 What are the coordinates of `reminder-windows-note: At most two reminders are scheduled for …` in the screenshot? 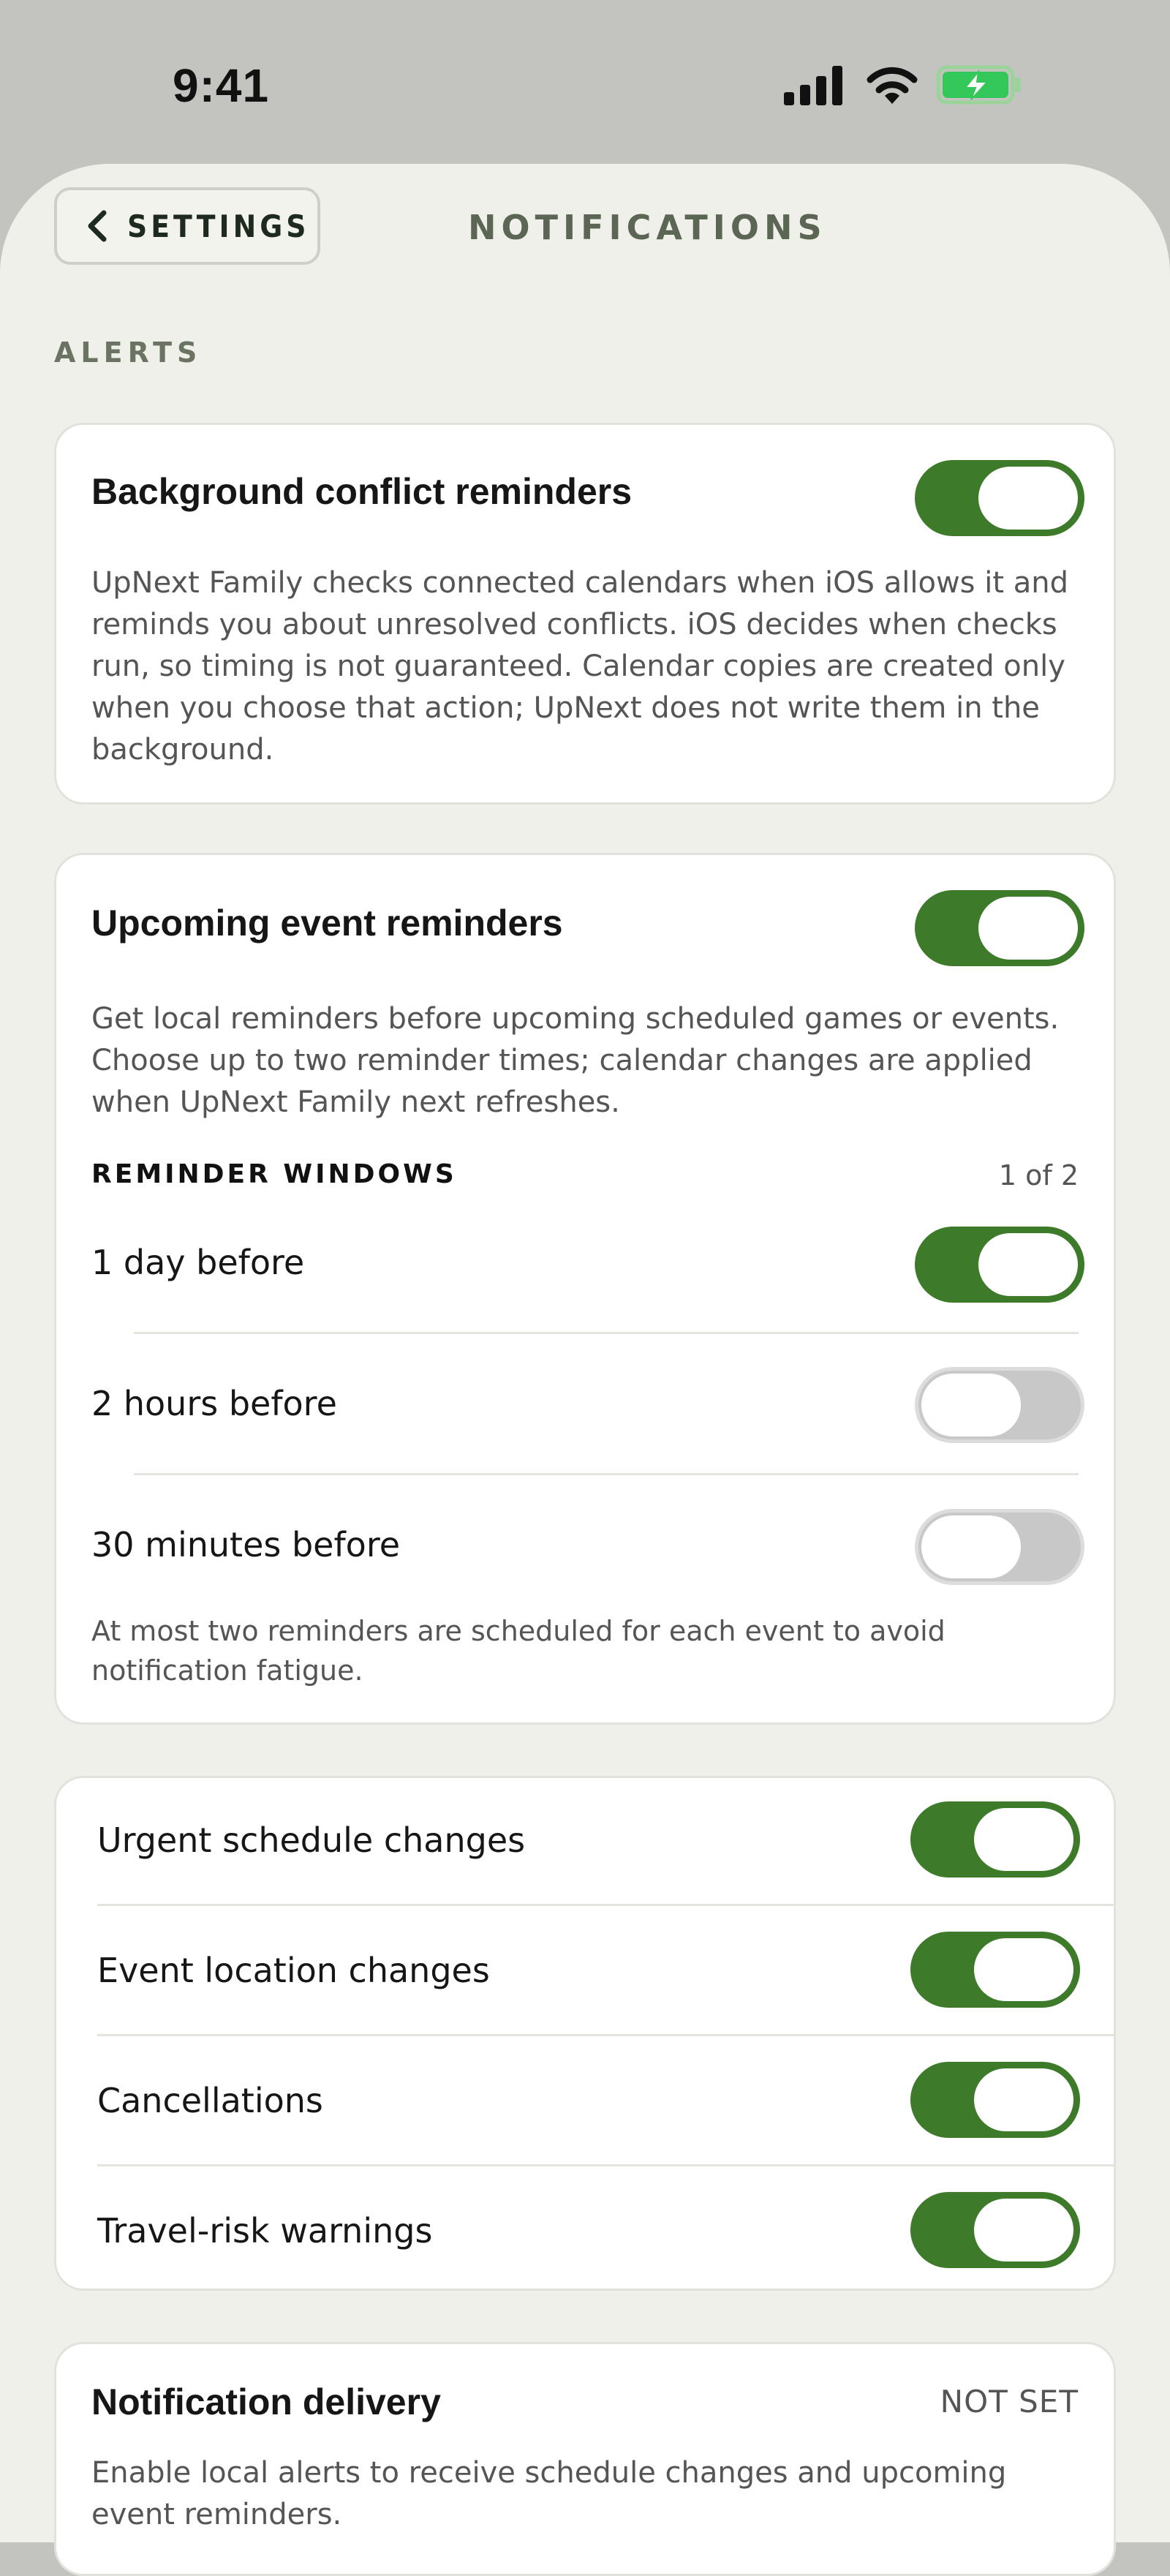 It's located at (518, 1651).